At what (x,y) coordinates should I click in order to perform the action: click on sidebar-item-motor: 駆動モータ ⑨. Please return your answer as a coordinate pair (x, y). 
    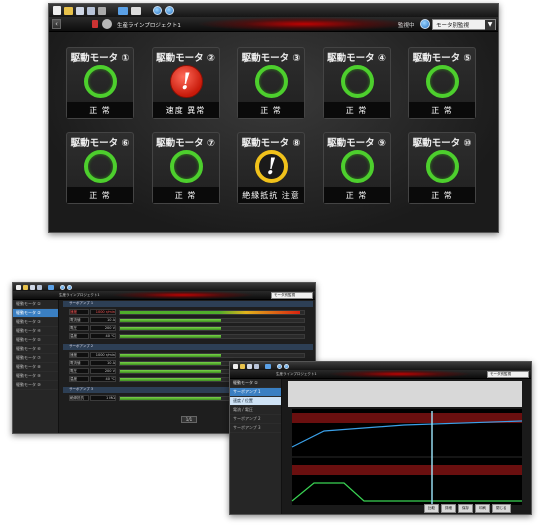
    Looking at the image, I should click on (35, 376).